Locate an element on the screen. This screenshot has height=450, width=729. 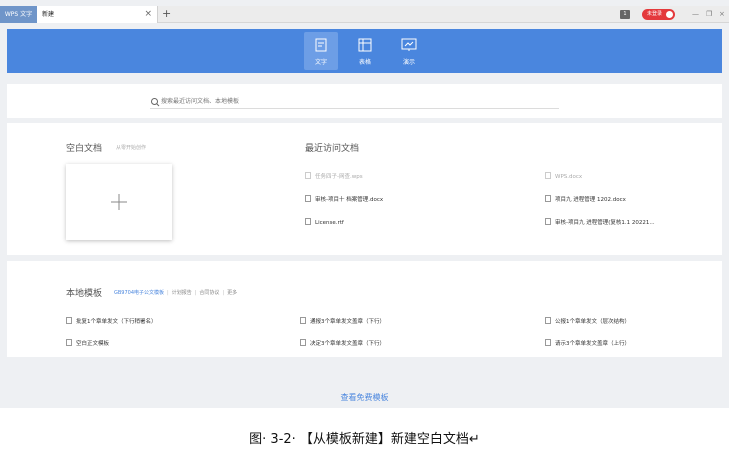
recent-doc-name: 审核-项目十 档案管理.docx is located at coordinates (349, 200).